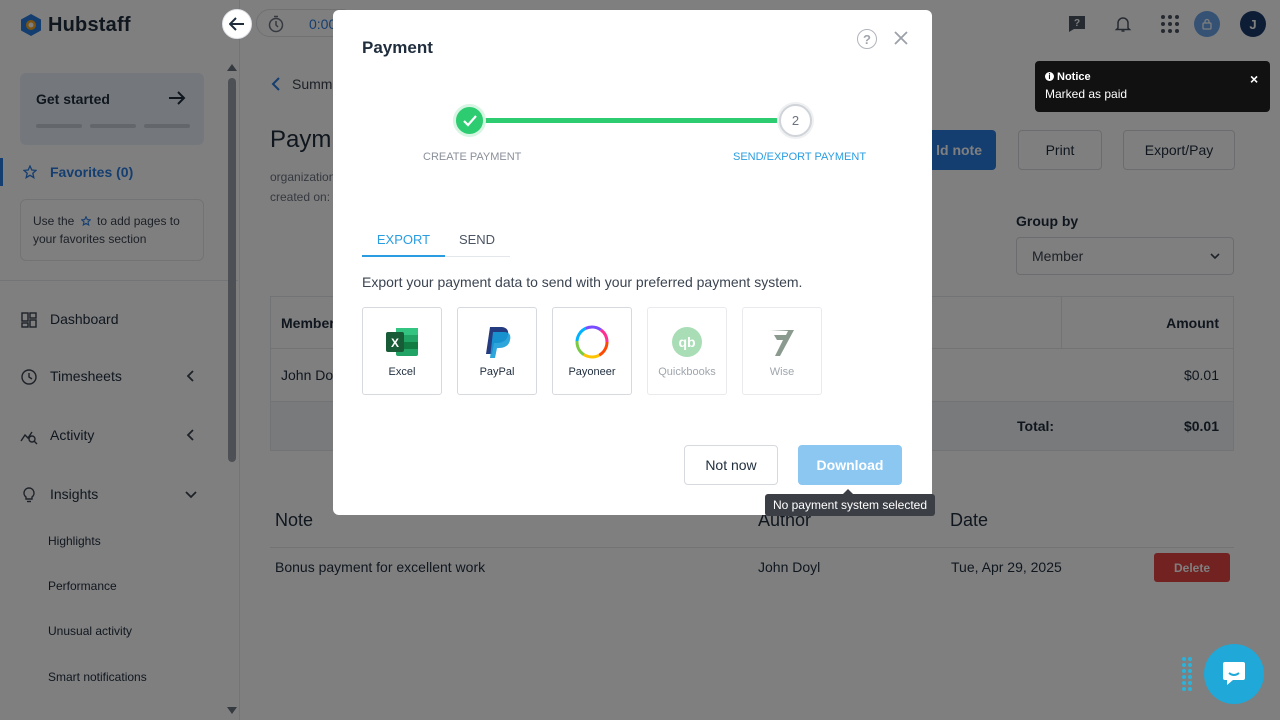 This screenshot has height=720, width=1280. I want to click on excel-icon: X, so click(402, 342).